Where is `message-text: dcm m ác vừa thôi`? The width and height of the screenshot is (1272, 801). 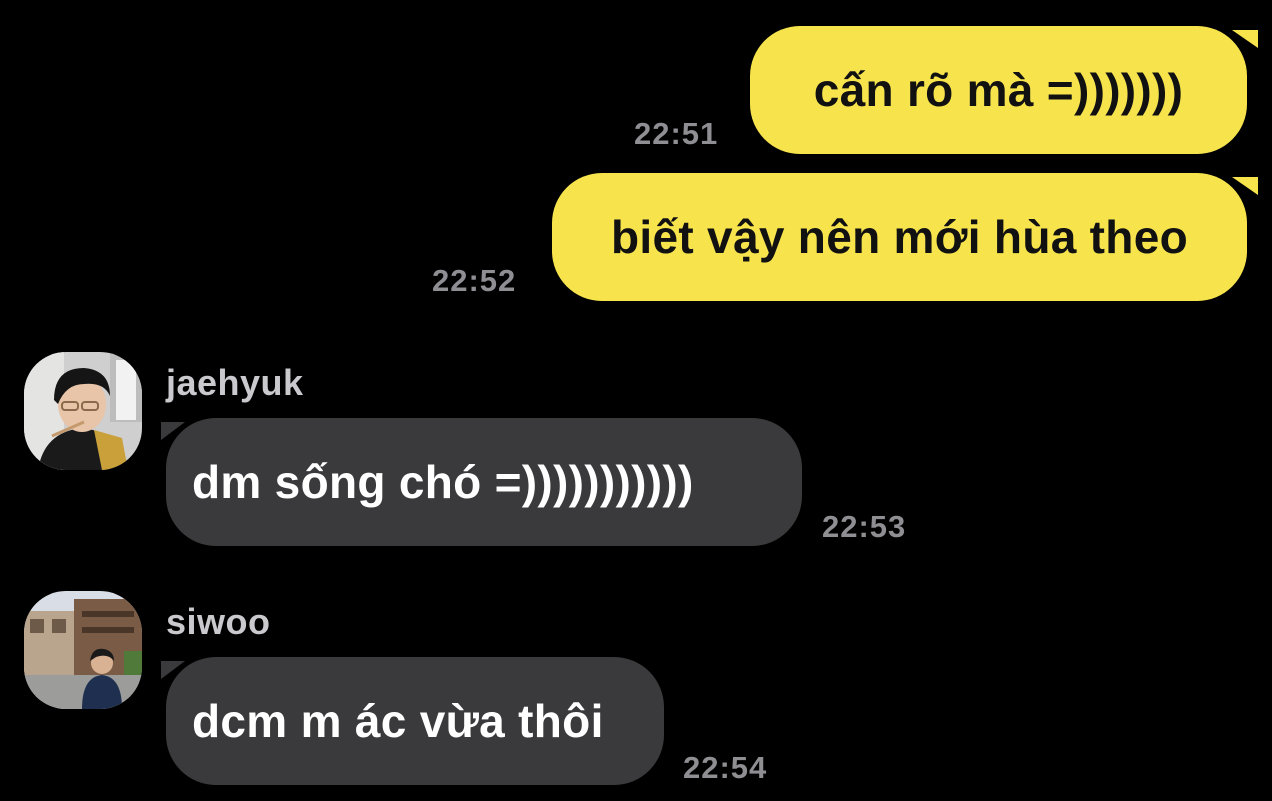
message-text: dcm m ác vừa thôi is located at coordinates (398, 721).